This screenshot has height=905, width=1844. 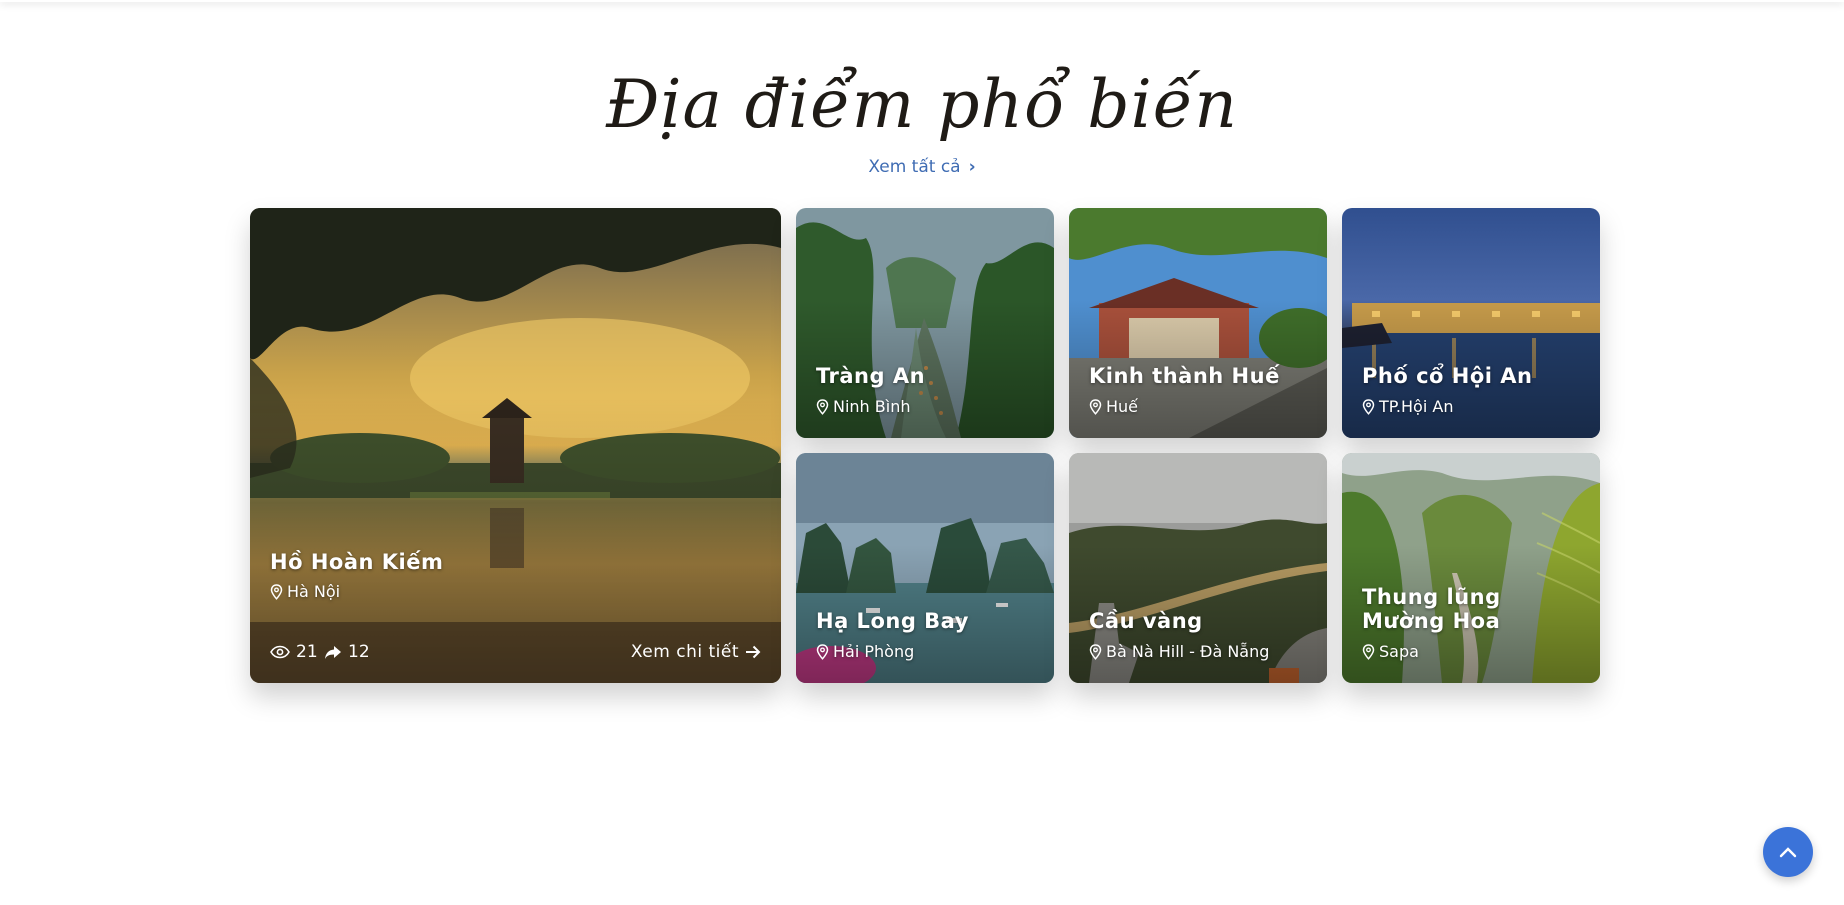 What do you see at coordinates (359, 652) in the screenshot?
I see `shares-count: 12` at bounding box center [359, 652].